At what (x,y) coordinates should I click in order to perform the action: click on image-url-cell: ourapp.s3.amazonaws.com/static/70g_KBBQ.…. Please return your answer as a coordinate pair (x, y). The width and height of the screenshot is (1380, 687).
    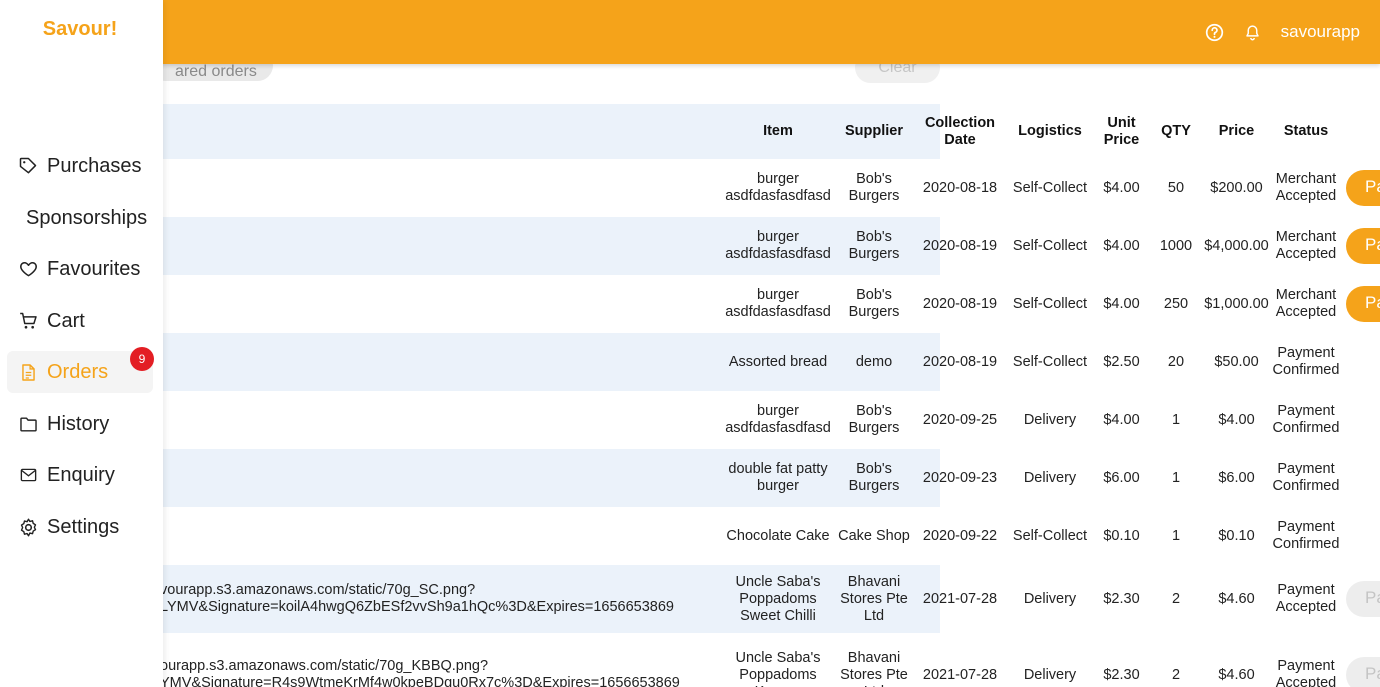
    Looking at the image, I should click on (420, 672).